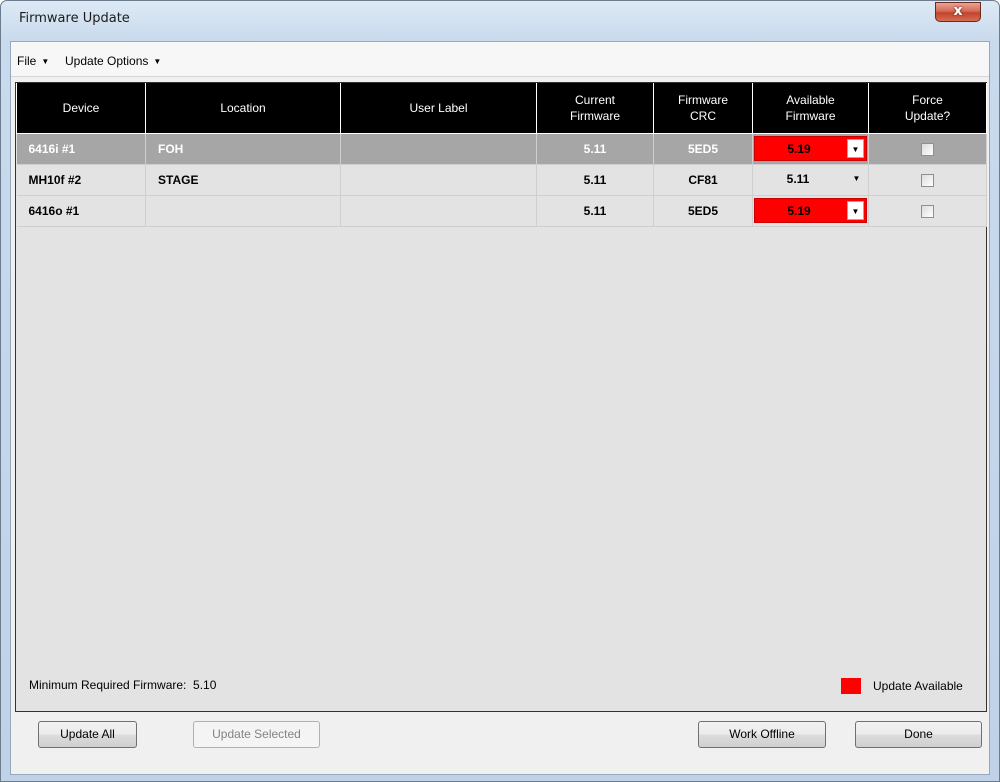 This screenshot has height=782, width=1000. Describe the element at coordinates (243, 180) in the screenshot. I see `cell-location: STAGE` at that location.